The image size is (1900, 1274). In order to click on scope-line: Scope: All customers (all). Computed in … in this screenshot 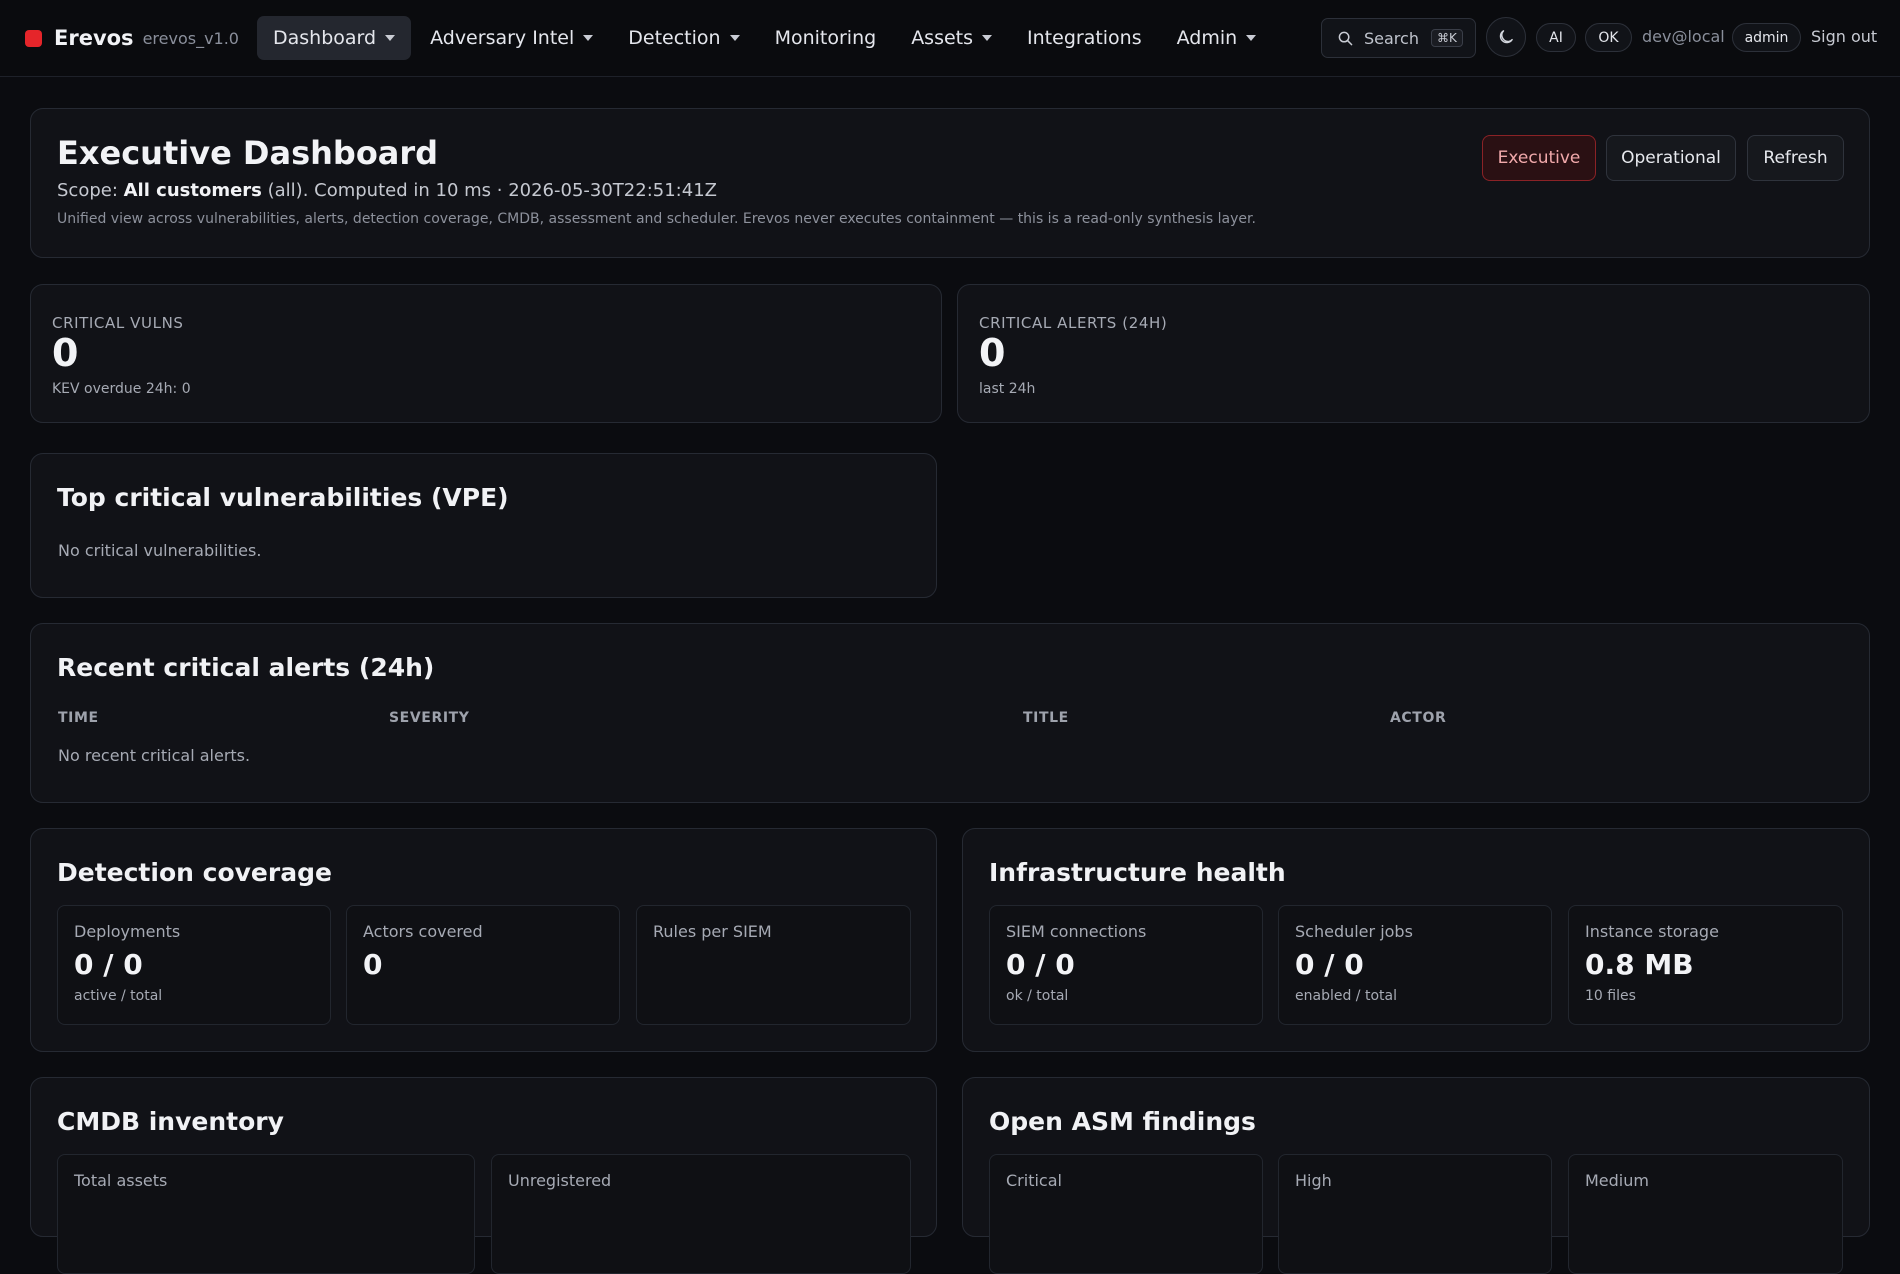, I will do `click(387, 190)`.